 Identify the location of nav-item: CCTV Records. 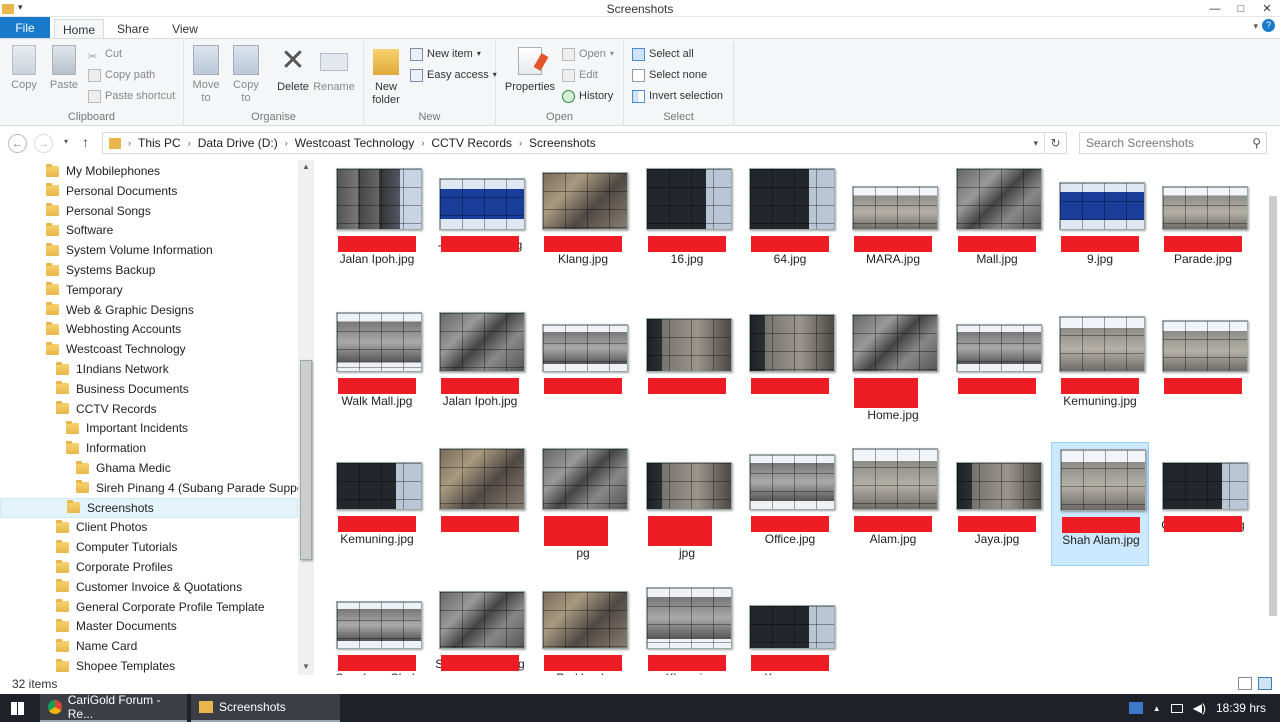
(149, 409).